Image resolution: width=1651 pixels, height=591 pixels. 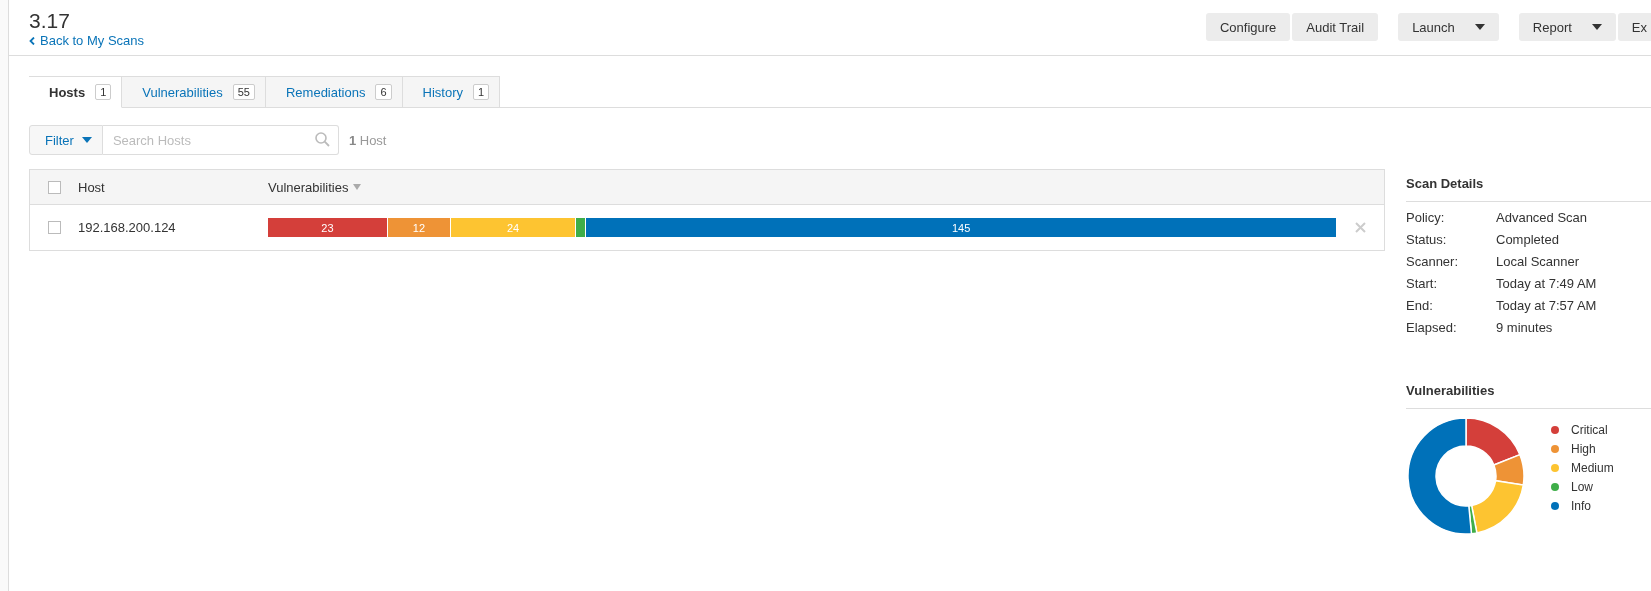 I want to click on dropdown-button: Launch, so click(x=1448, y=27).